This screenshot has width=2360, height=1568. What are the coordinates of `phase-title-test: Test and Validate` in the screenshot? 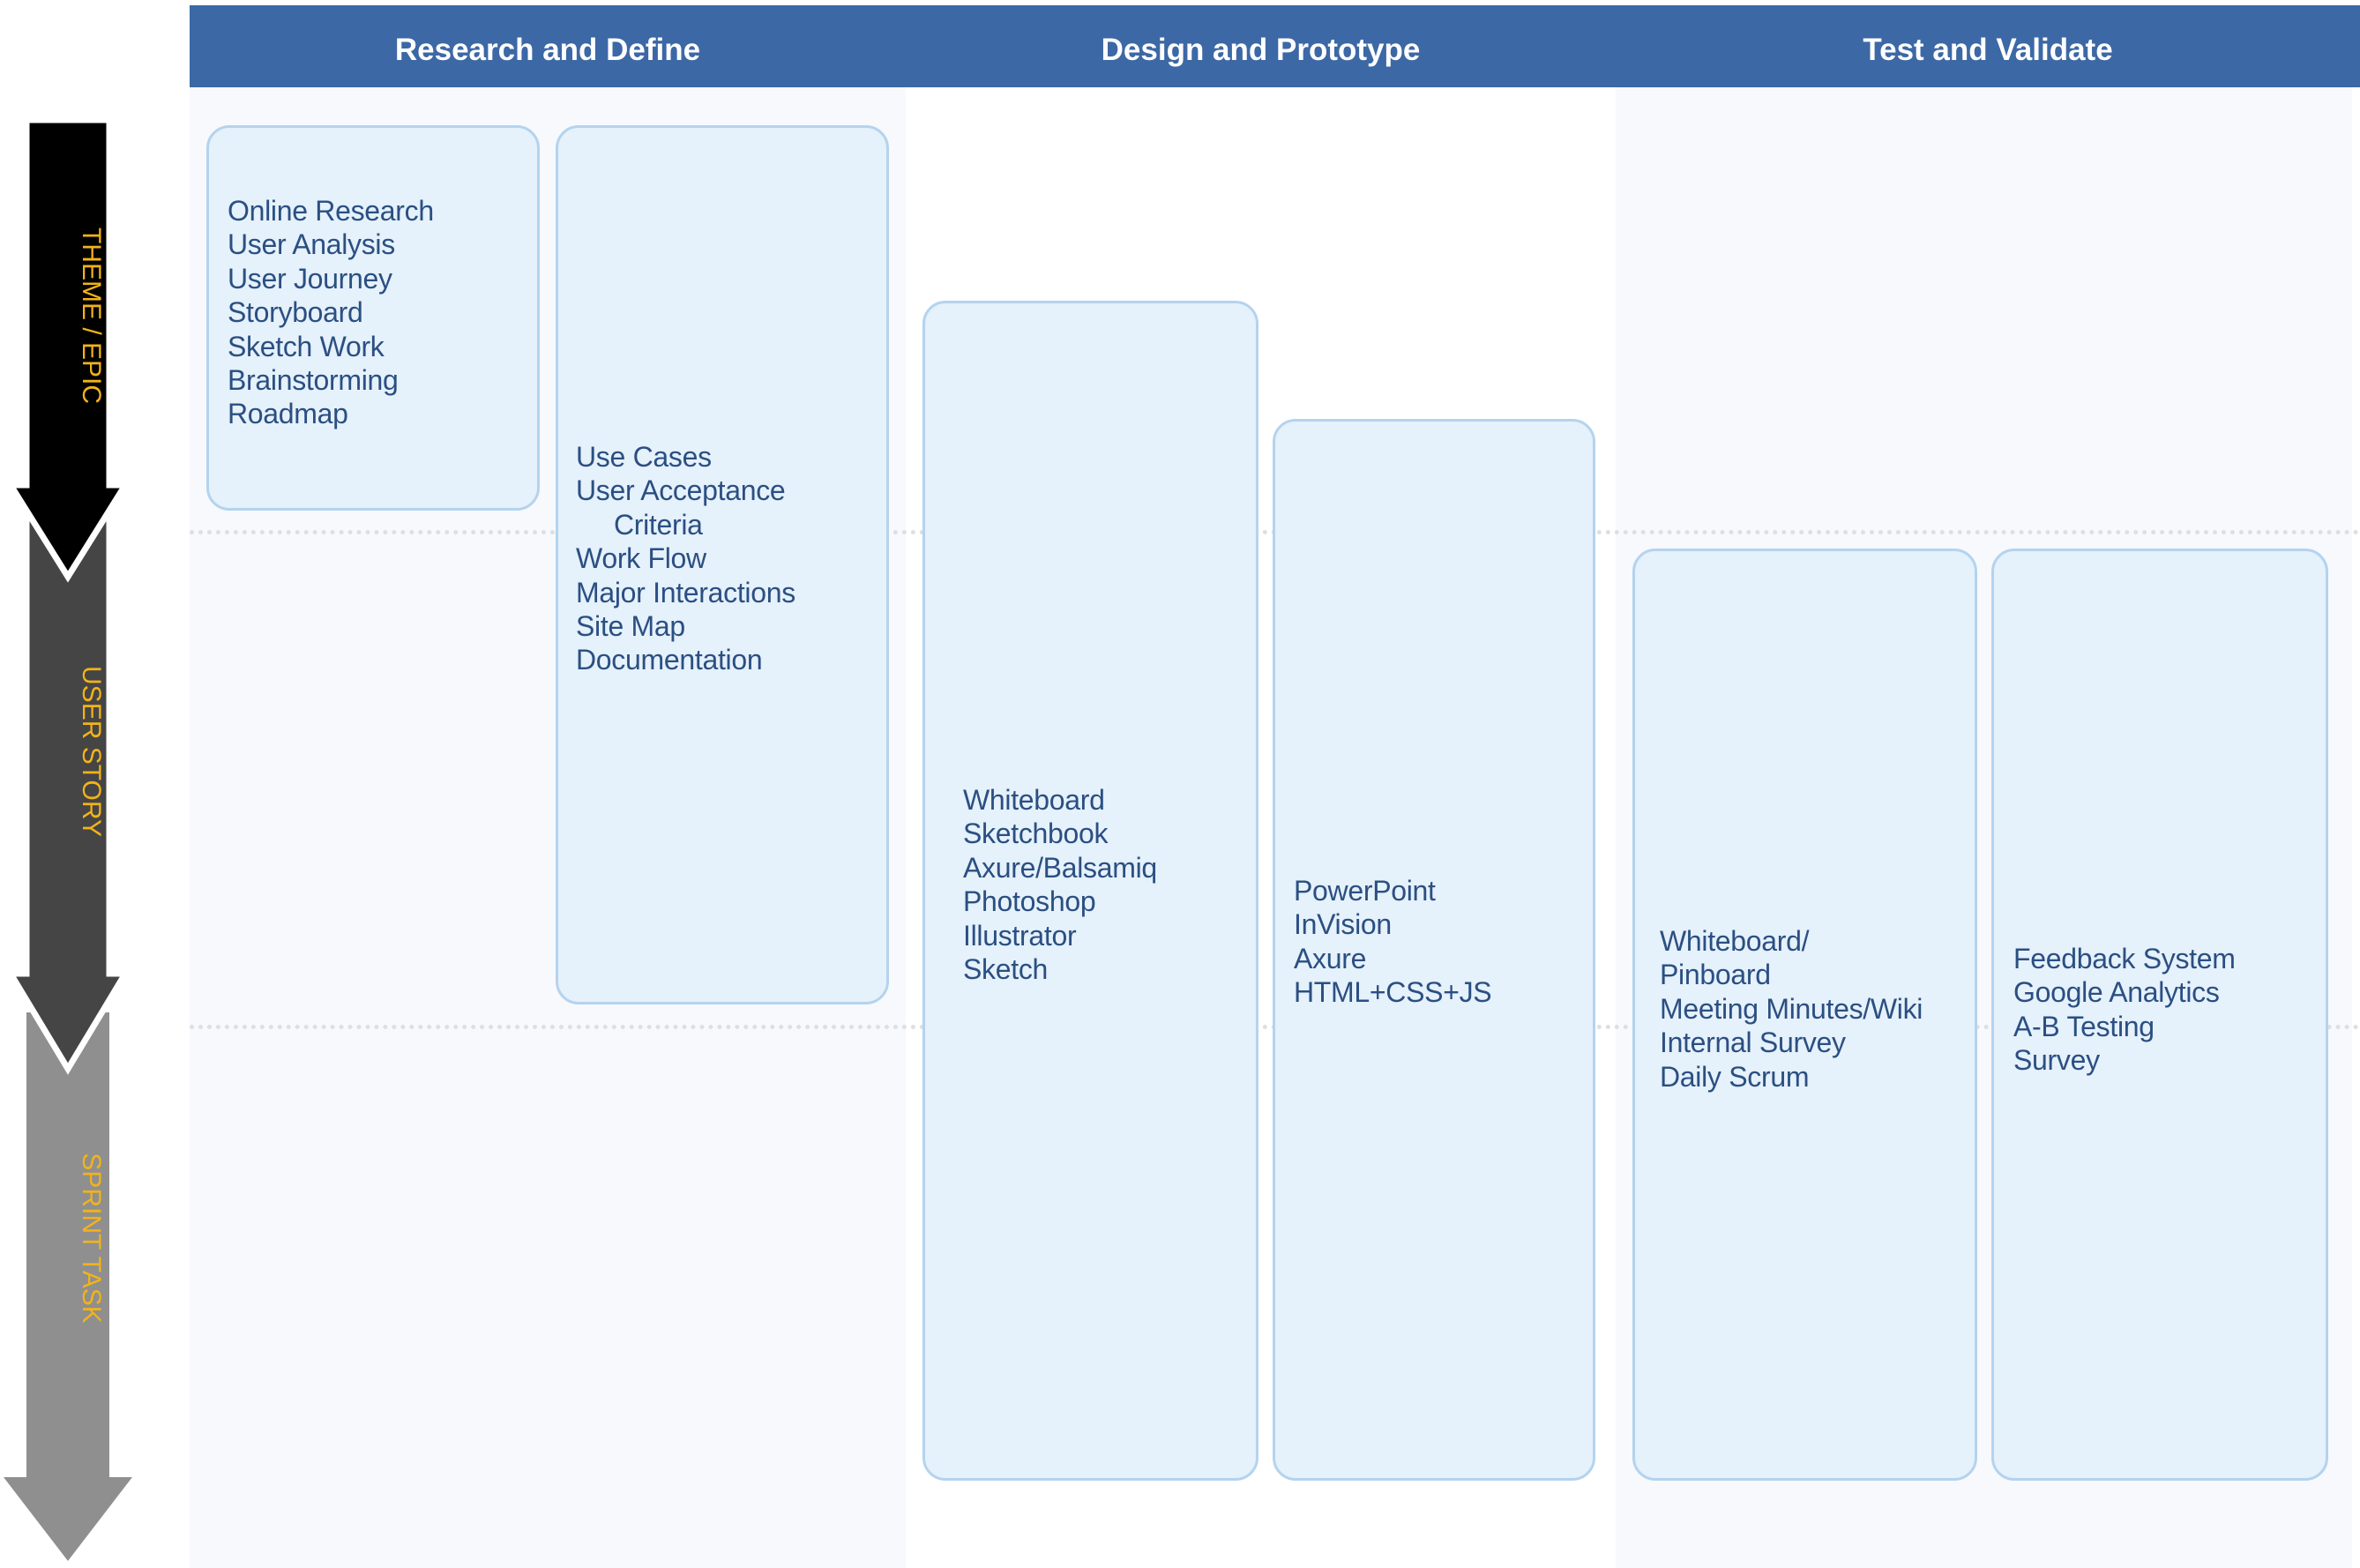 It's located at (1988, 50).